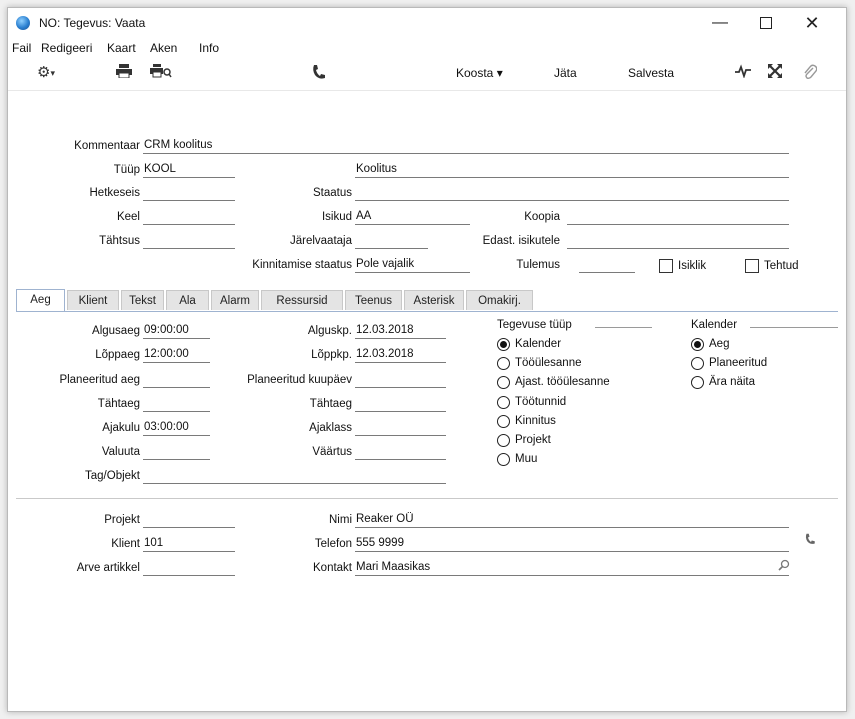 This screenshot has width=855, height=719. I want to click on menu-redigeeri: Redigeeri, so click(66, 48).